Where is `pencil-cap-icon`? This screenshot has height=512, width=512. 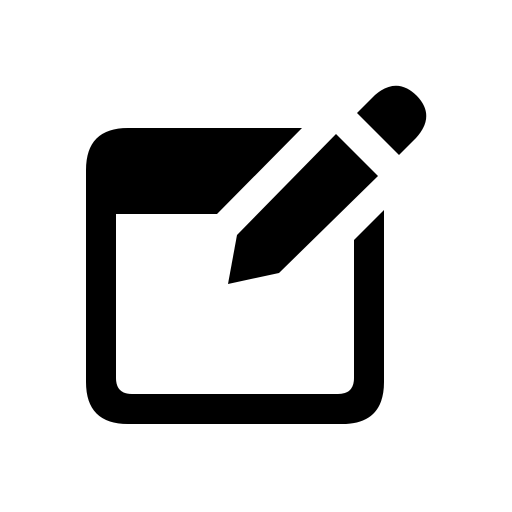 pencil-cap-icon is located at coordinates (392, 120).